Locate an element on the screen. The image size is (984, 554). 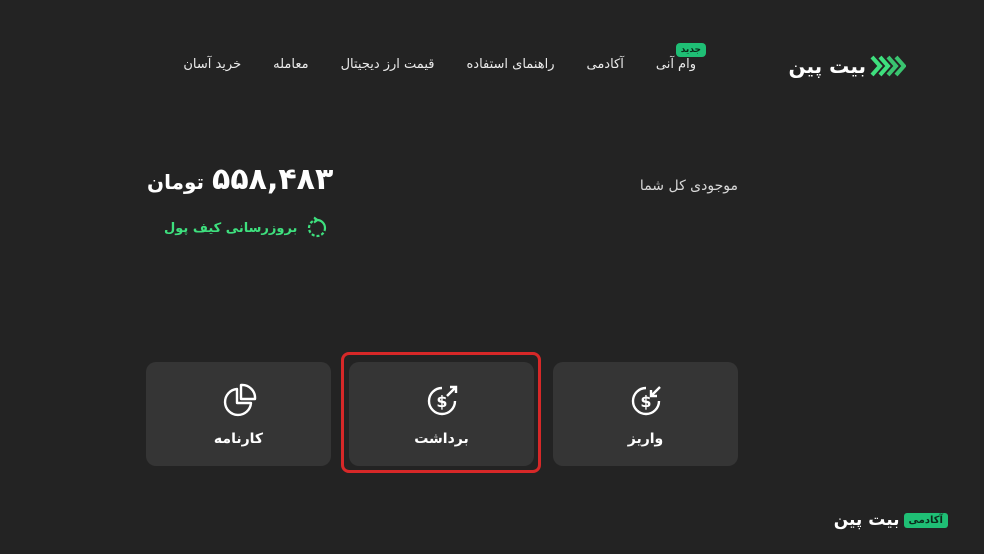
balance-unit: تومان is located at coordinates (176, 182).